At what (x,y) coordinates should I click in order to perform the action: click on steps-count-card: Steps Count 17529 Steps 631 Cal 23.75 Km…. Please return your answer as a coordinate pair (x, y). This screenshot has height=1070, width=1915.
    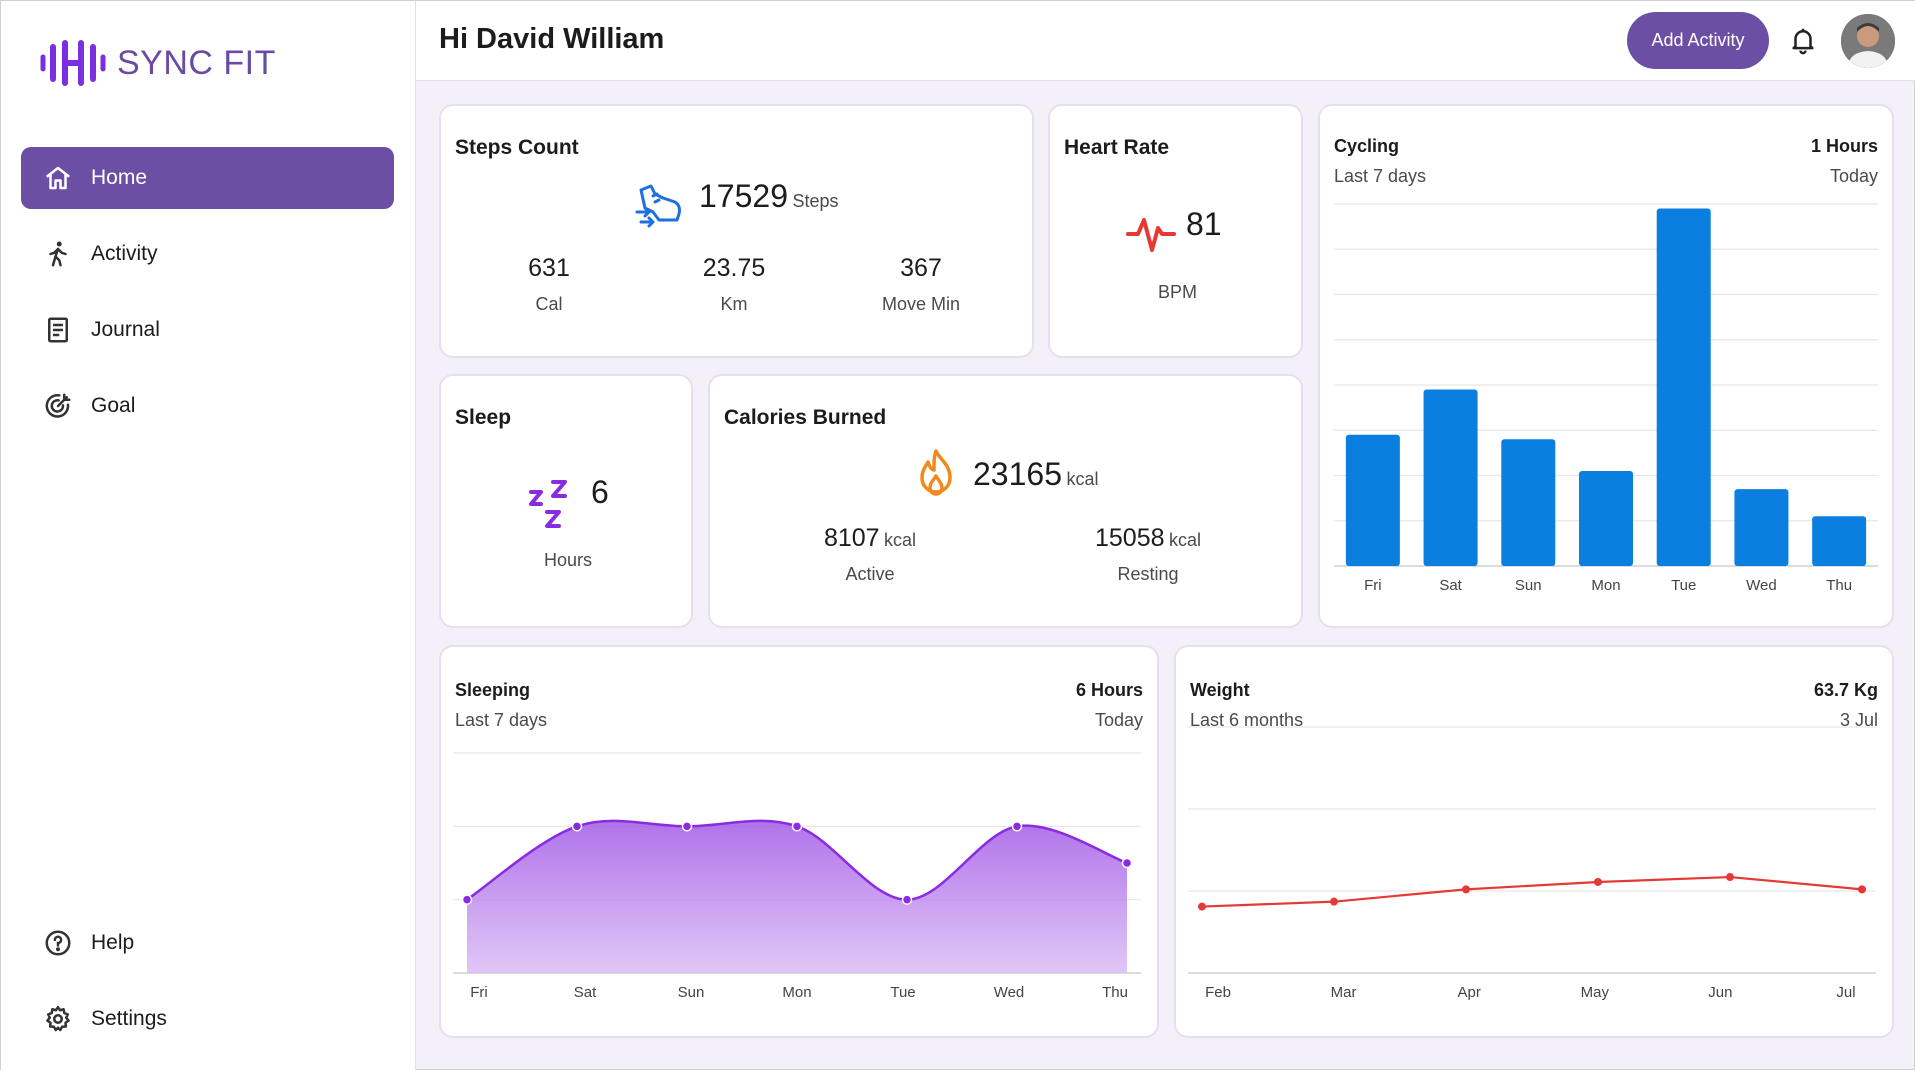
    Looking at the image, I should click on (736, 231).